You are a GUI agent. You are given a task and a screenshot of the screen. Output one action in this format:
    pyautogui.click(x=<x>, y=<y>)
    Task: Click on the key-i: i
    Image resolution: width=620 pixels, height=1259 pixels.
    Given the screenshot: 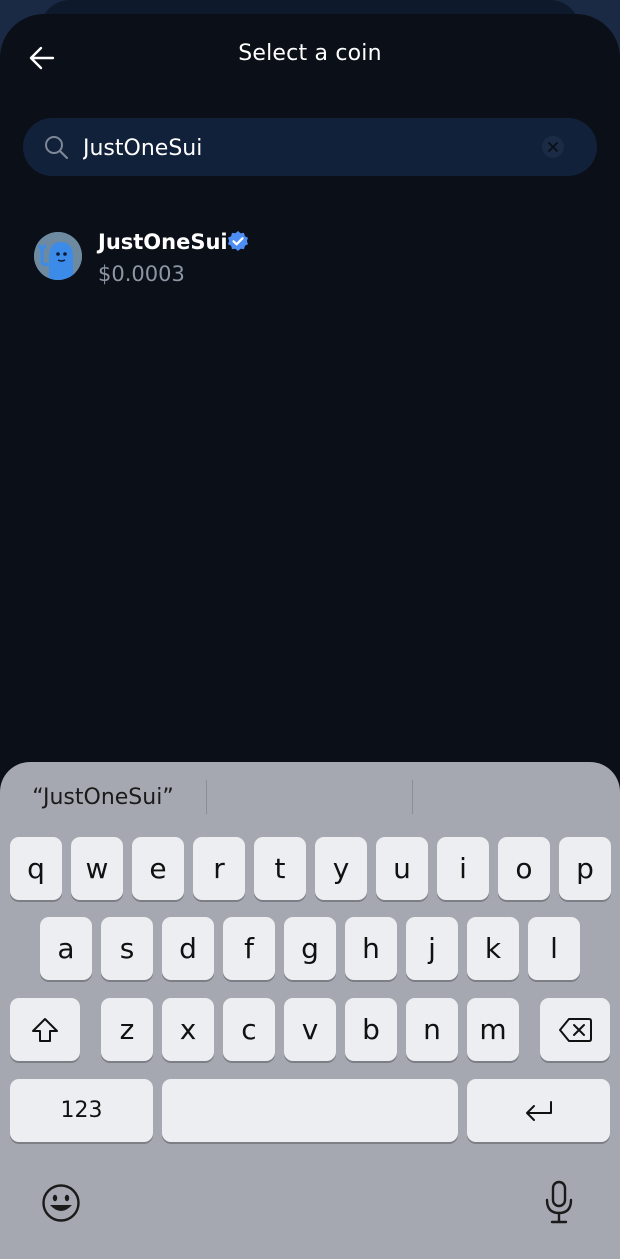 What is the action you would take?
    pyautogui.click(x=463, y=868)
    